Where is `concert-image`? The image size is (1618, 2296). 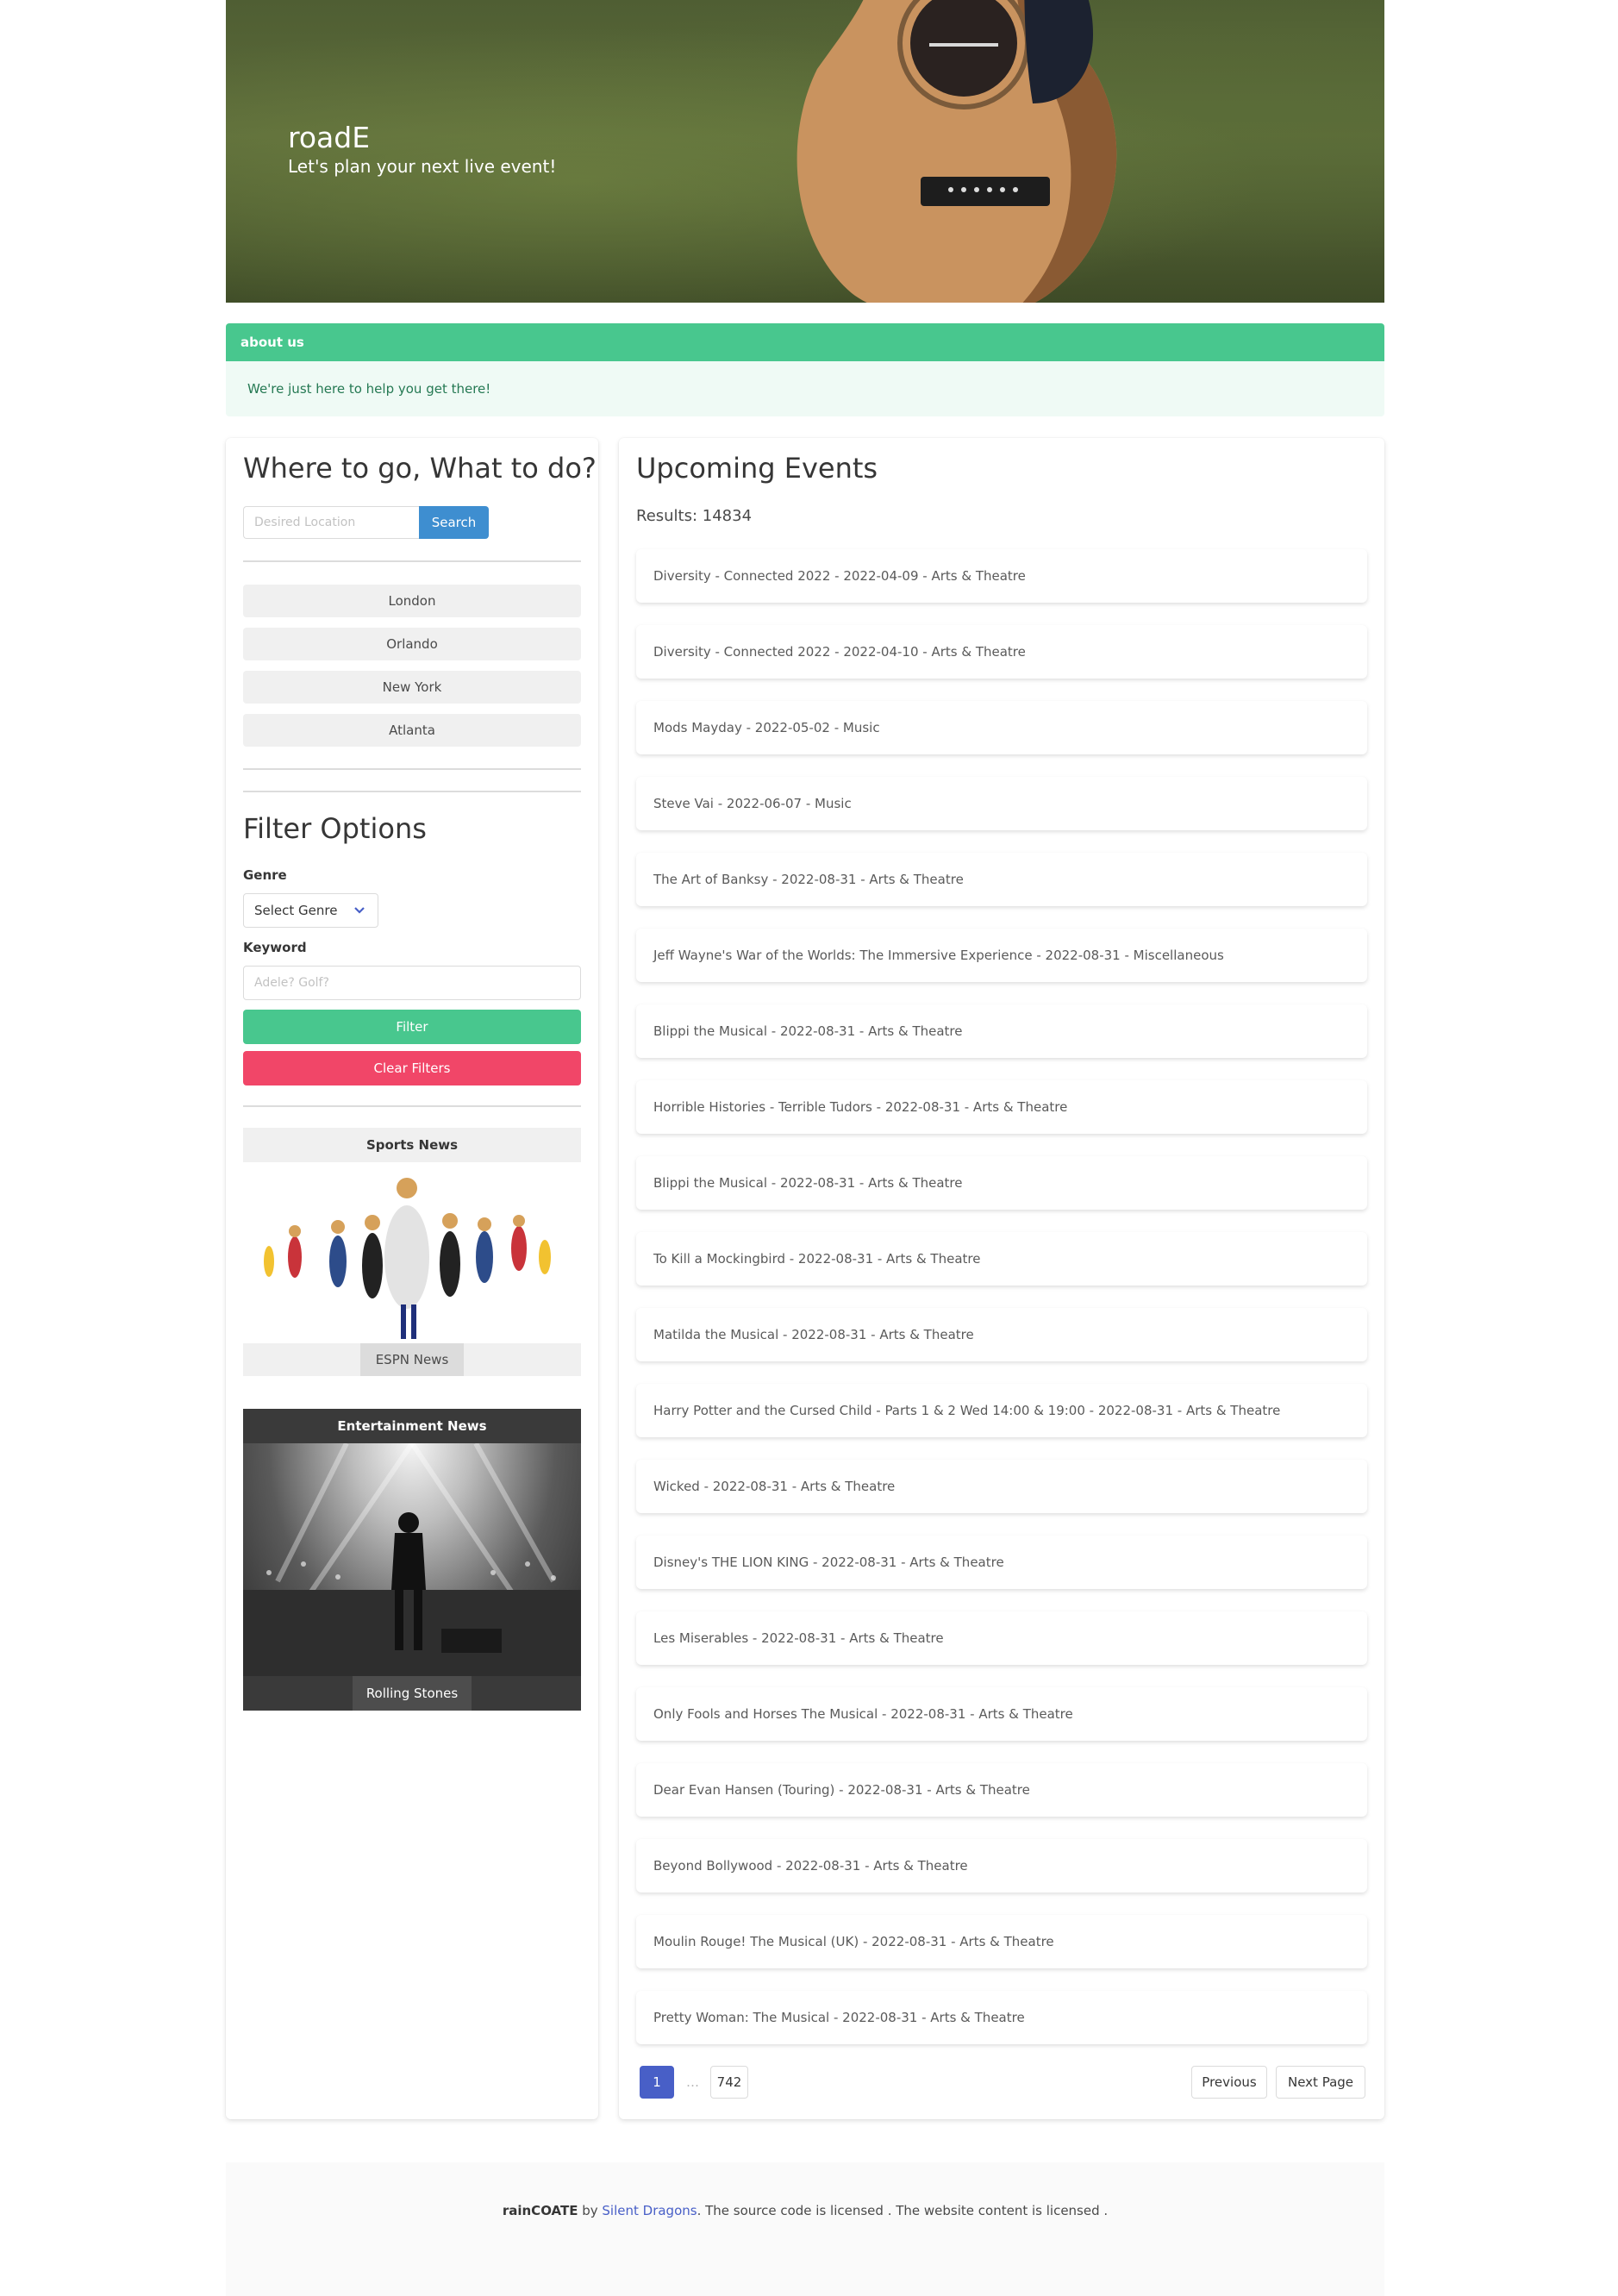
concert-image is located at coordinates (412, 1559).